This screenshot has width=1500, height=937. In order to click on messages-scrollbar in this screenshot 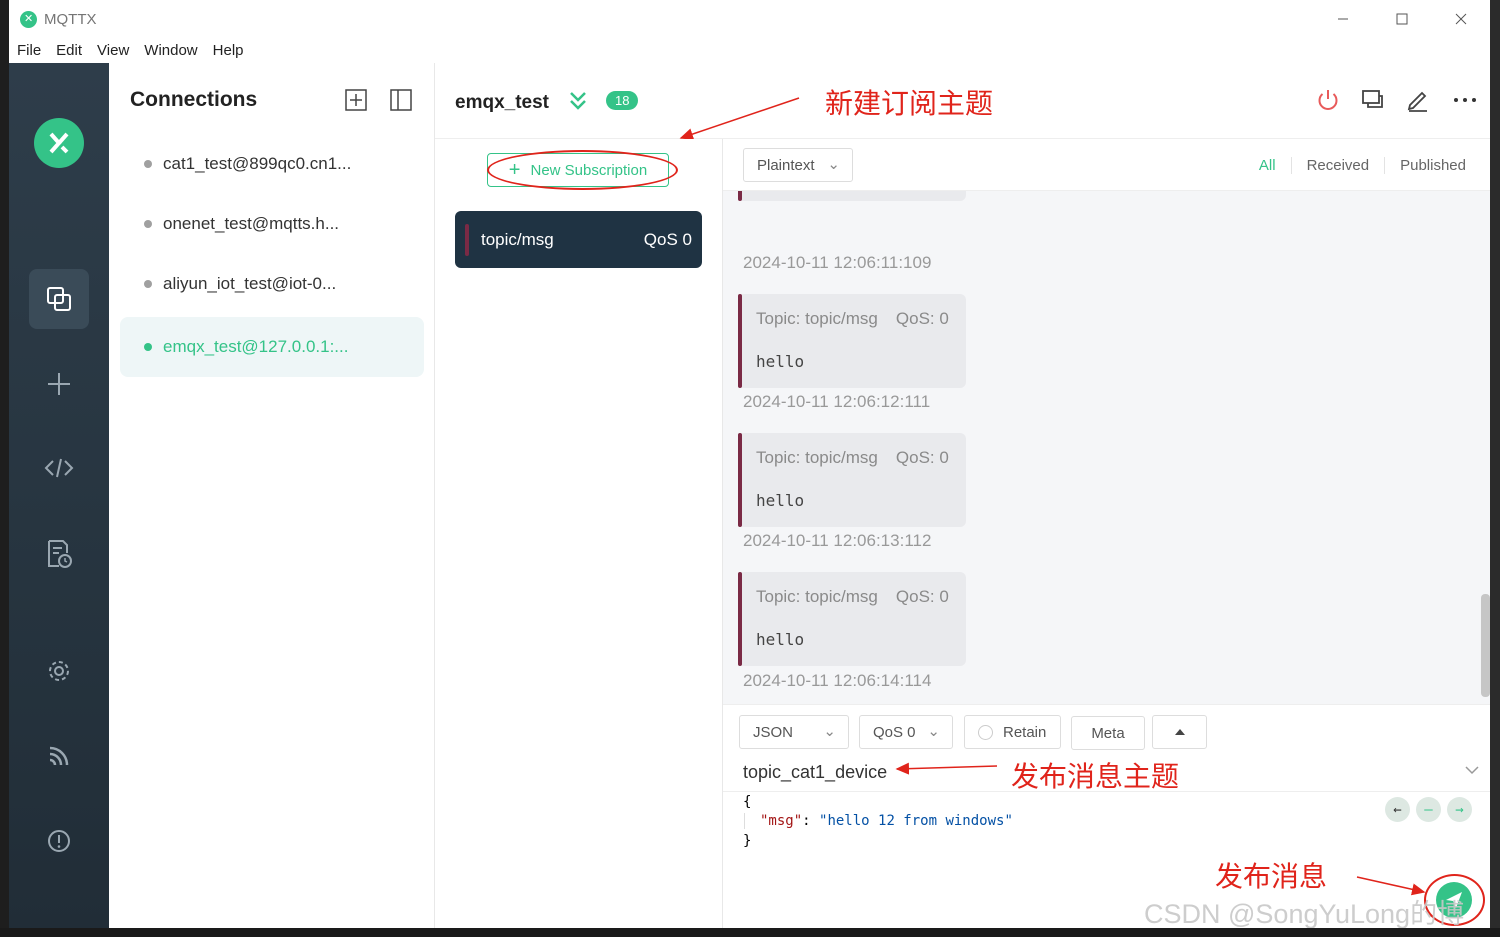, I will do `click(1485, 645)`.